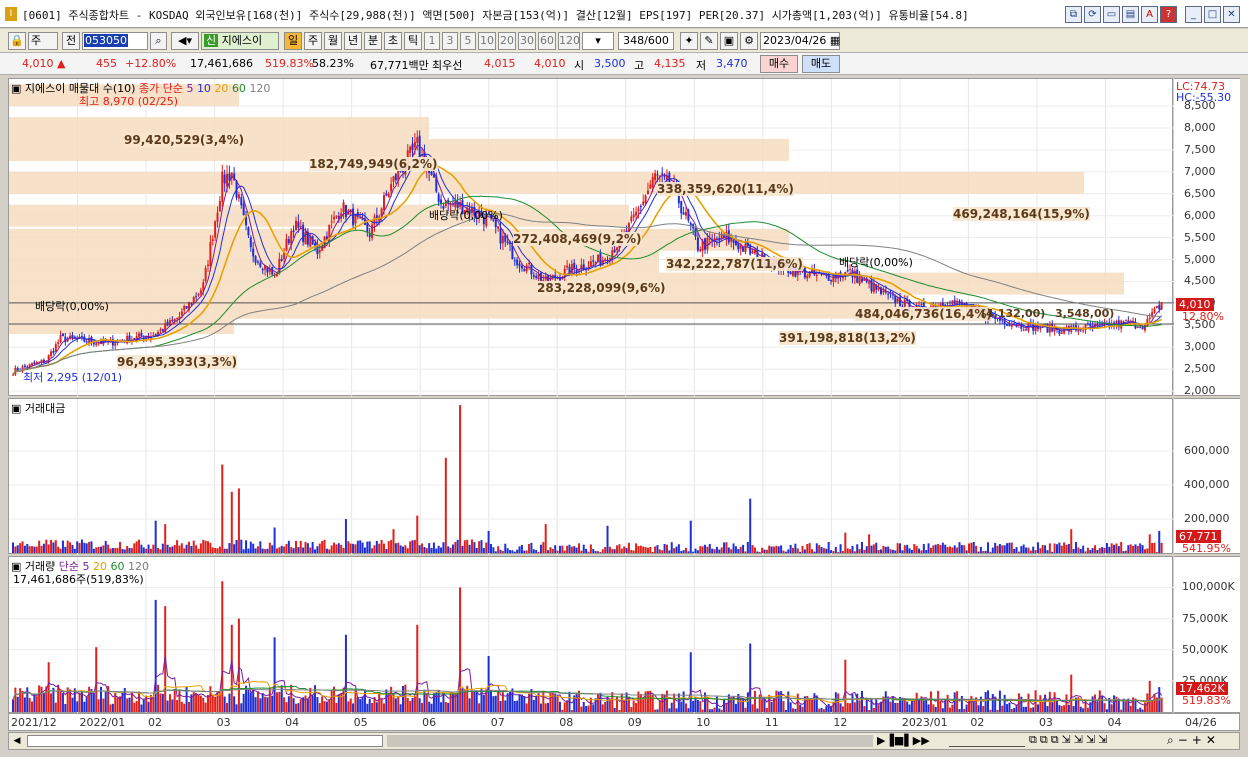 This screenshot has height=757, width=1248. What do you see at coordinates (205, 741) in the screenshot?
I see `scroll-thumb` at bounding box center [205, 741].